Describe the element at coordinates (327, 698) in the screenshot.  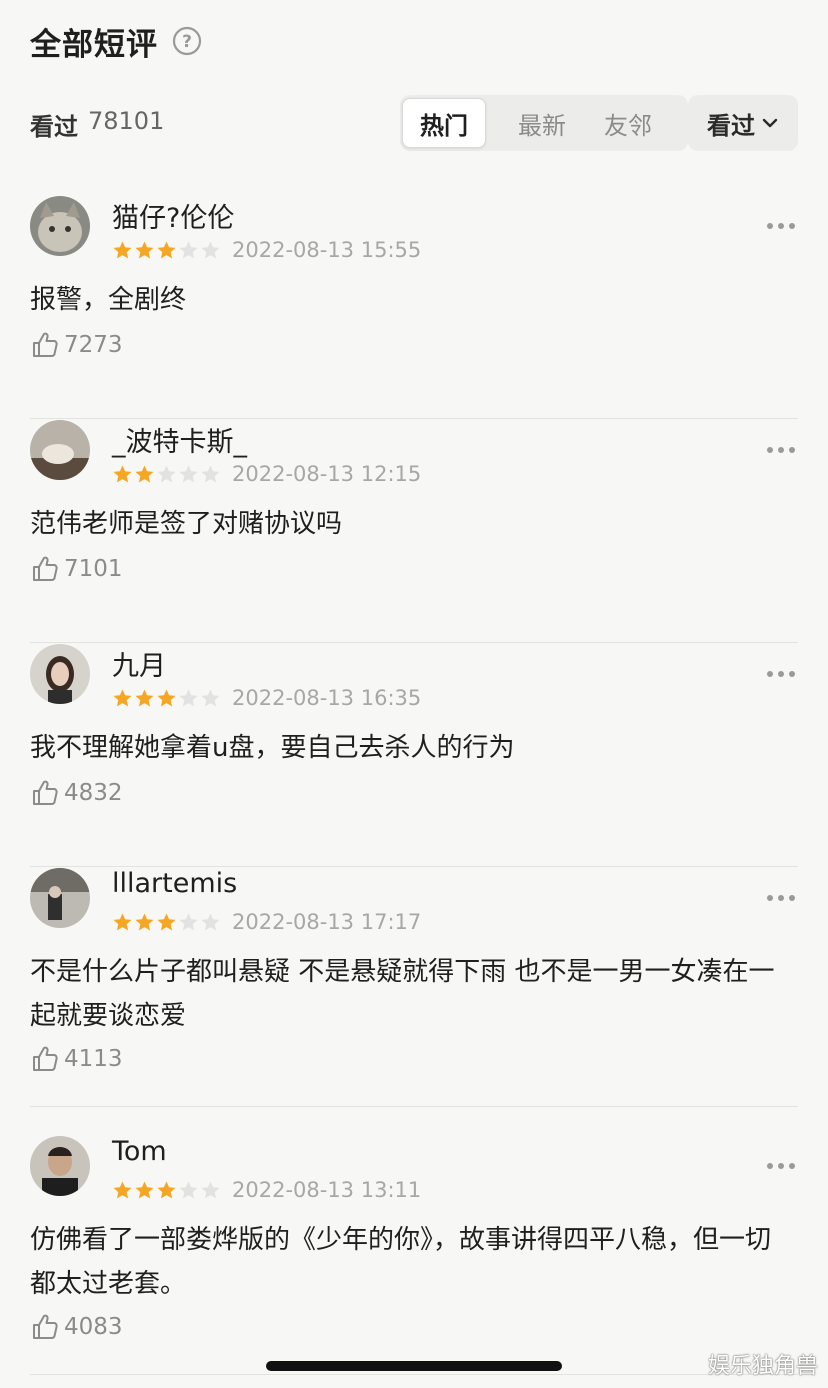
I see `comment-date: 2022-08-13 16:35` at that location.